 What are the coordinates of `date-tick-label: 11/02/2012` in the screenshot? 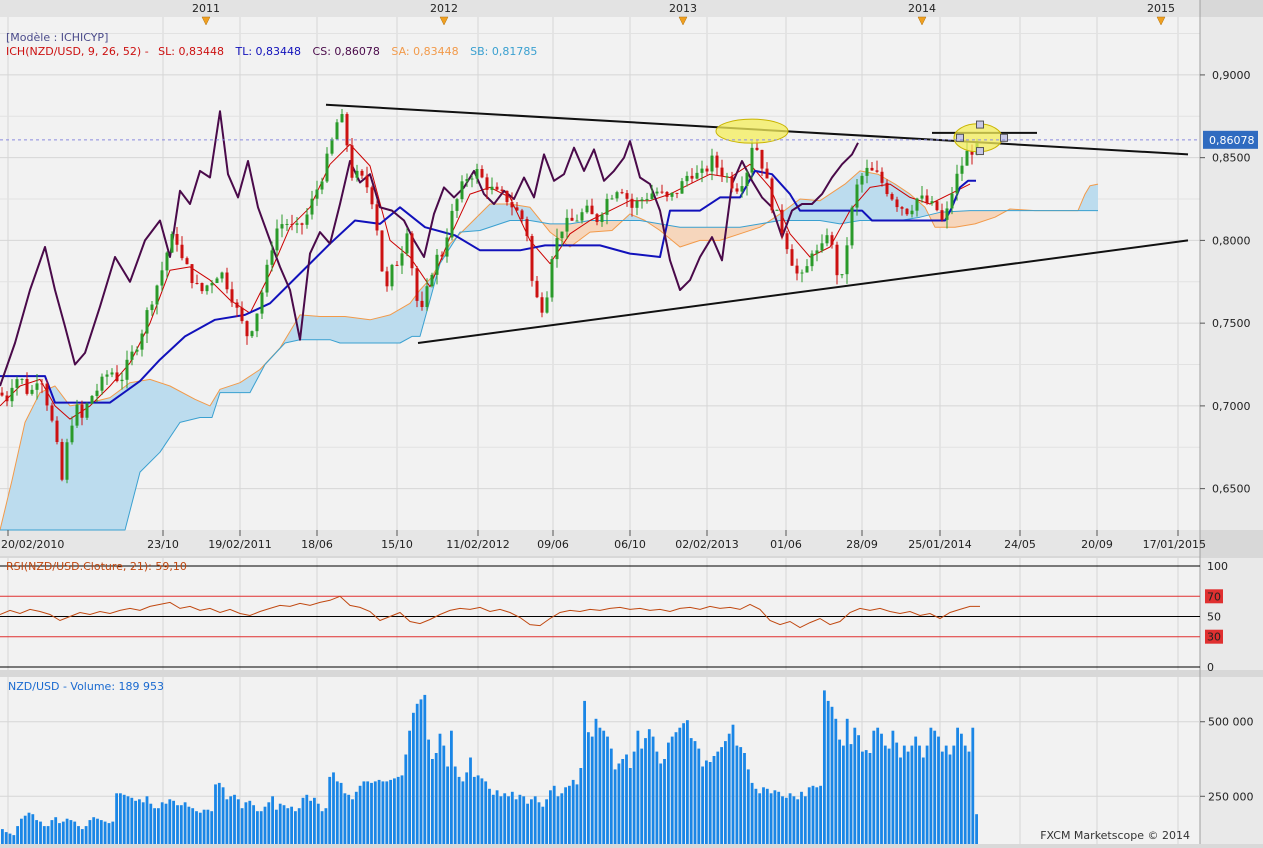 It's located at (477, 544).